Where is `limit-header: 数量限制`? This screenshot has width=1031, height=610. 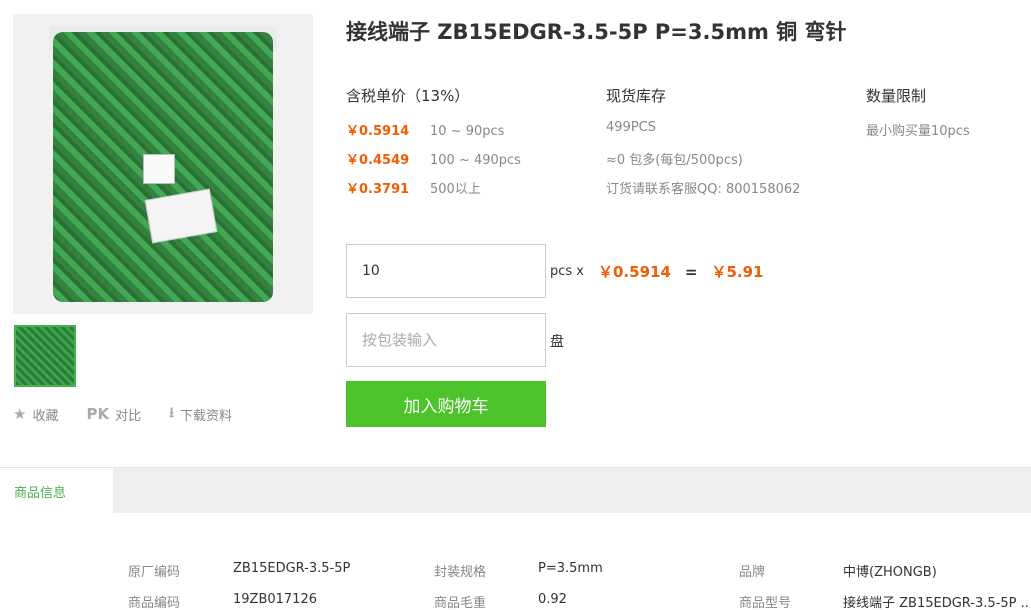 limit-header: 数量限制 is located at coordinates (896, 96).